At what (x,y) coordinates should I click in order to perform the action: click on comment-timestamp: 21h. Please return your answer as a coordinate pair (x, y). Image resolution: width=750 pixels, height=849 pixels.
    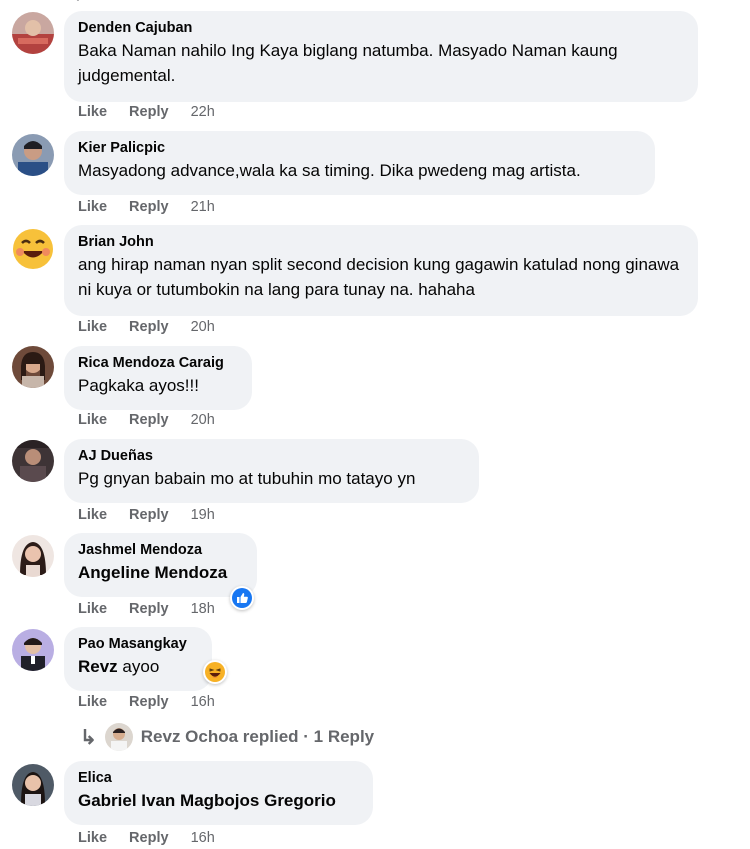
    Looking at the image, I should click on (203, 207).